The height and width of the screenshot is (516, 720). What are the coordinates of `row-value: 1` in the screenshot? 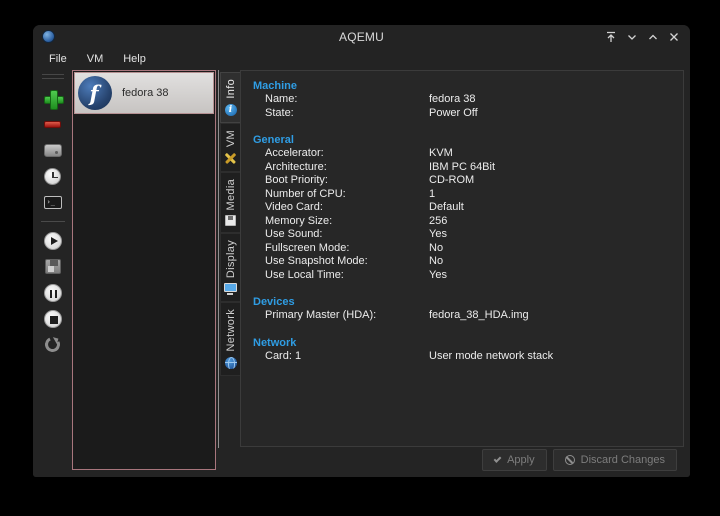 It's located at (432, 193).